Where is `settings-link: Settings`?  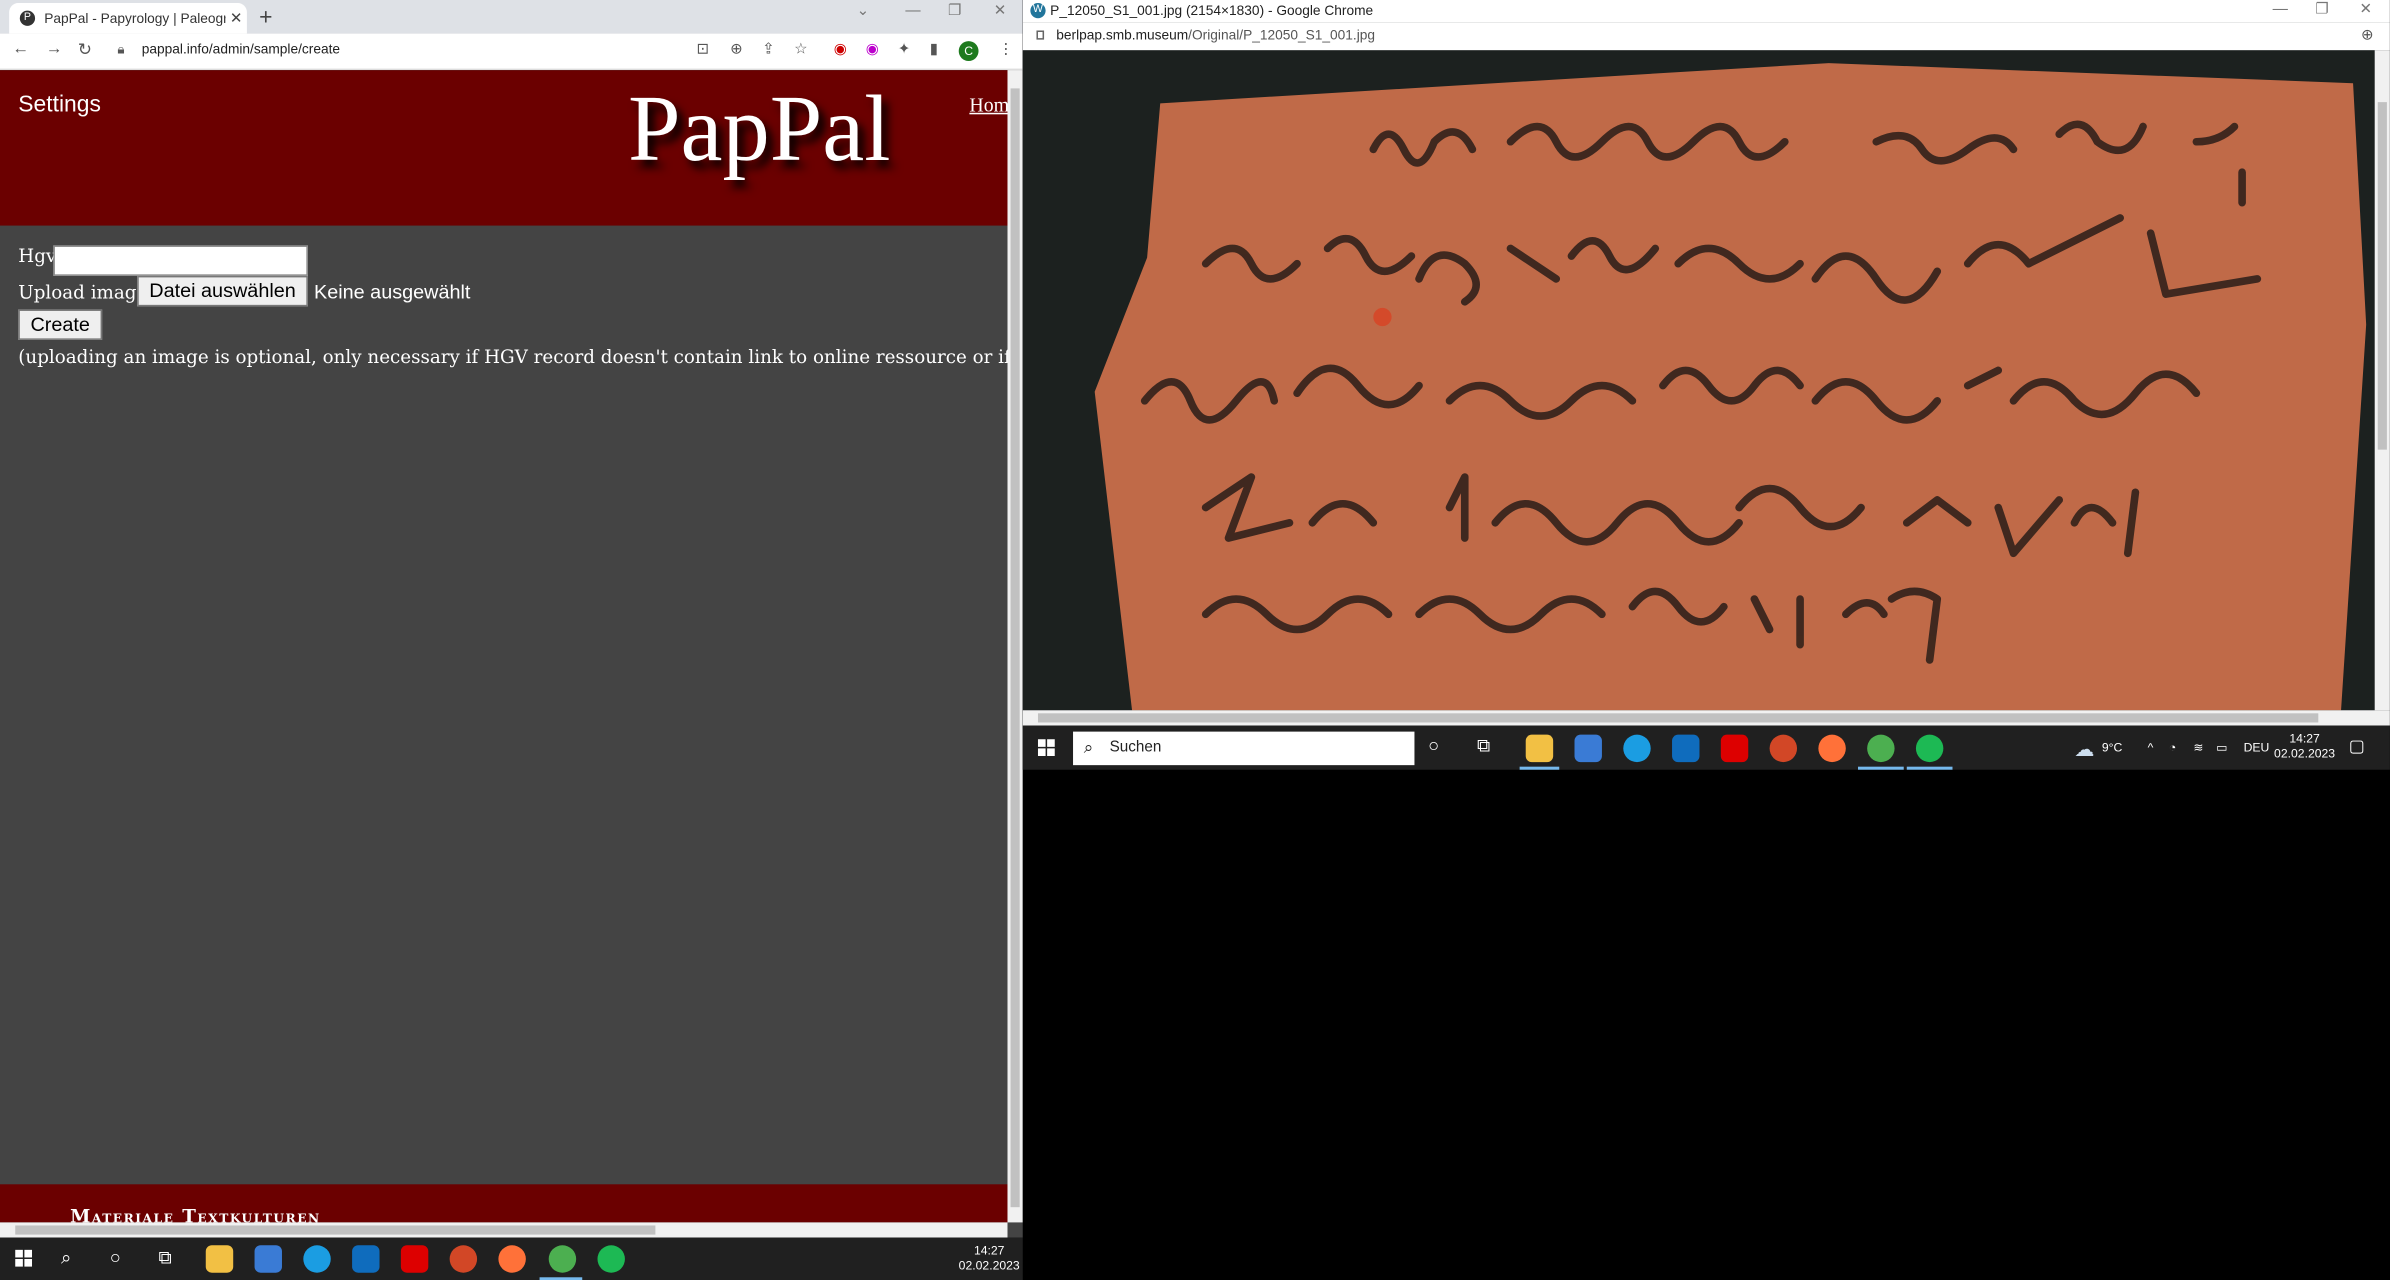
settings-link: Settings is located at coordinates (59, 104).